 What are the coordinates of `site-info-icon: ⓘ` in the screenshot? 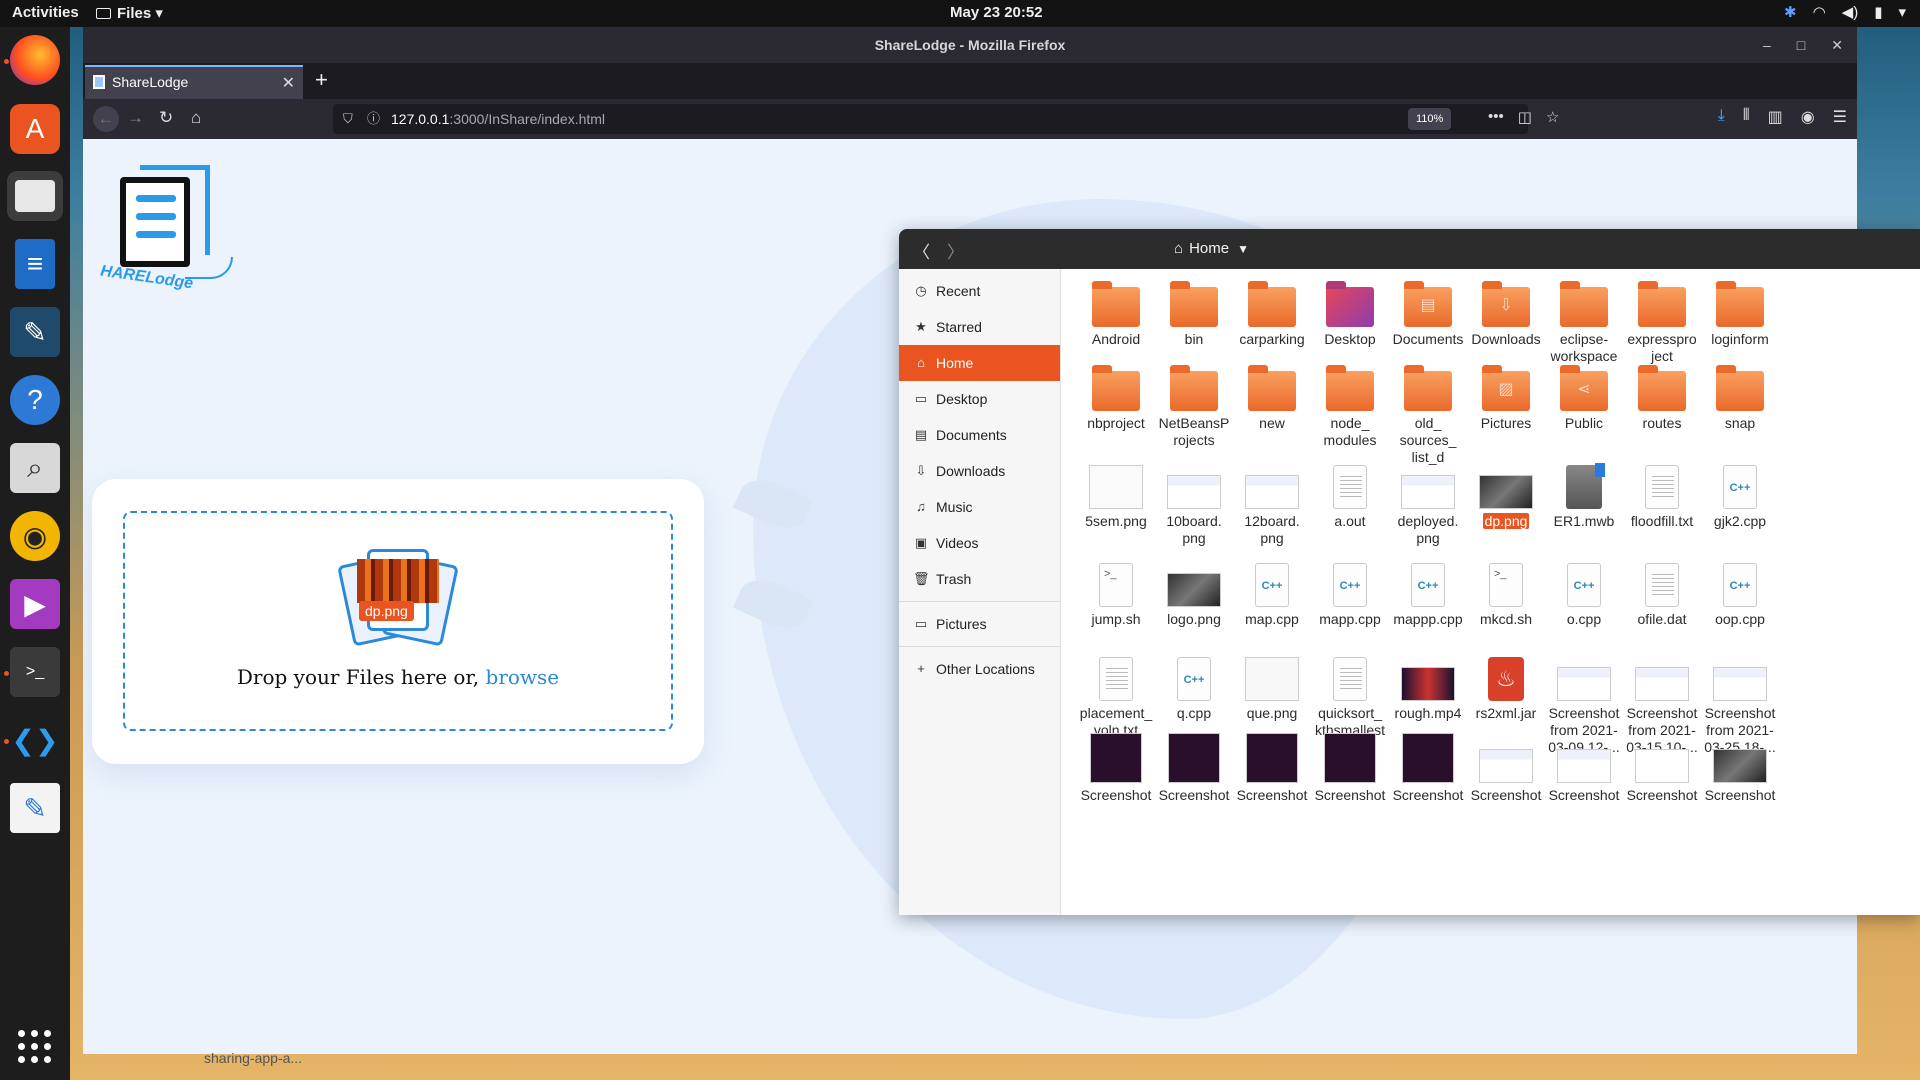 It's located at (373, 119).